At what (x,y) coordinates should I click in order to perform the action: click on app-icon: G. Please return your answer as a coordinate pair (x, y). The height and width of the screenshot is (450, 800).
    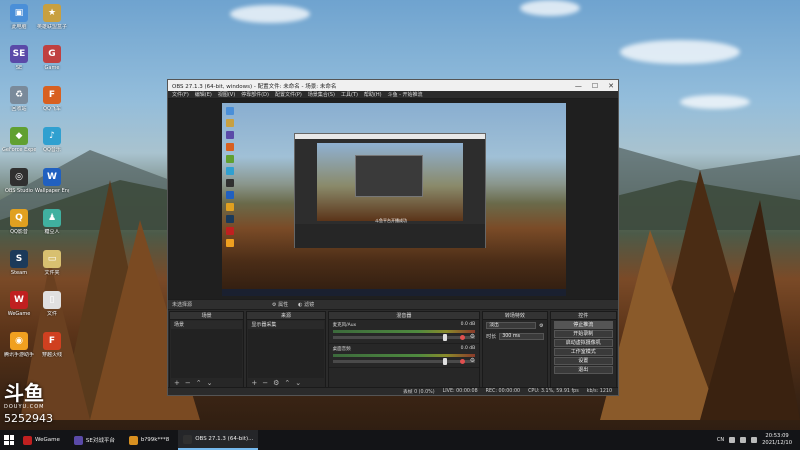
    Looking at the image, I should click on (52, 54).